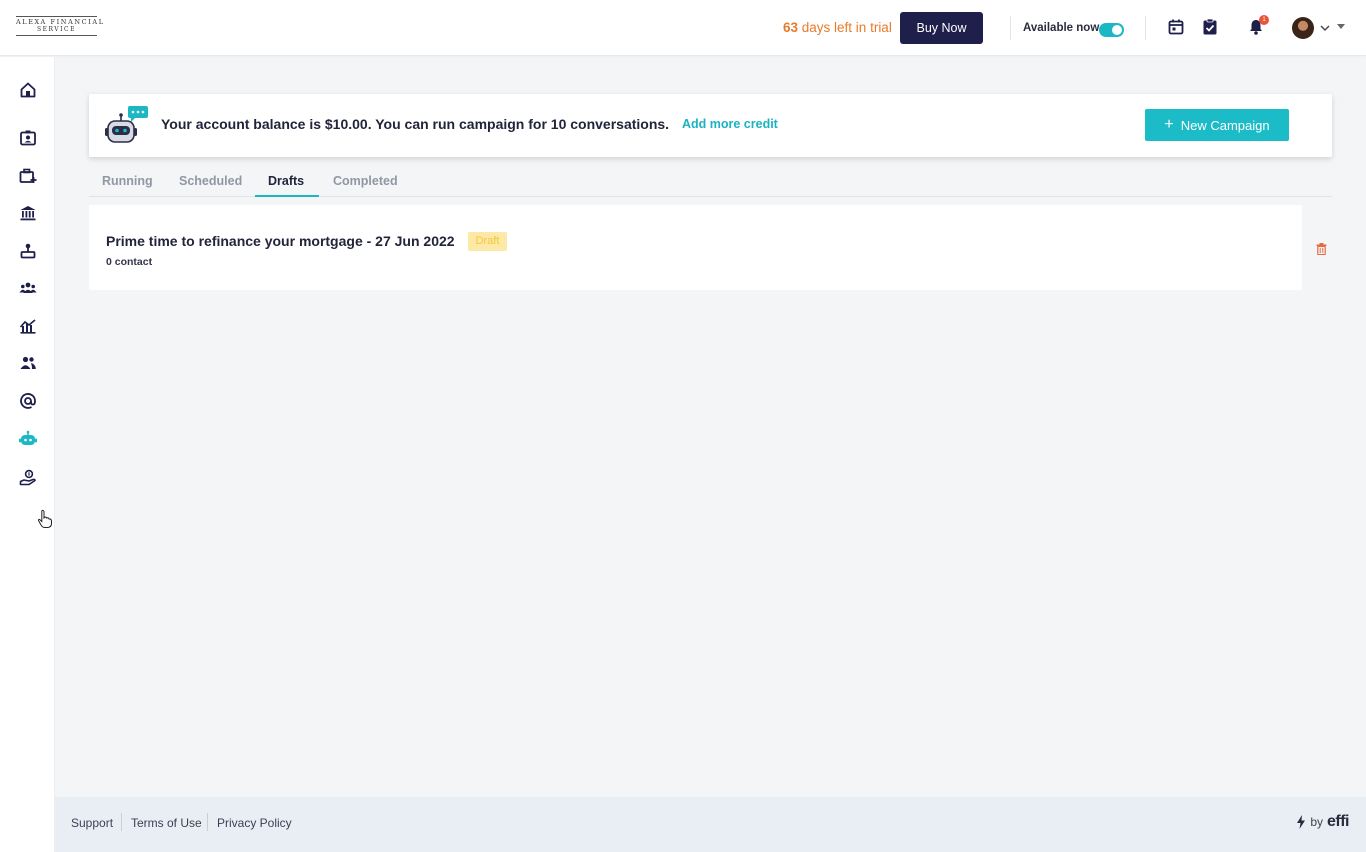 The height and width of the screenshot is (852, 1366). I want to click on sidebar-item-contacts-card, so click(28, 138).